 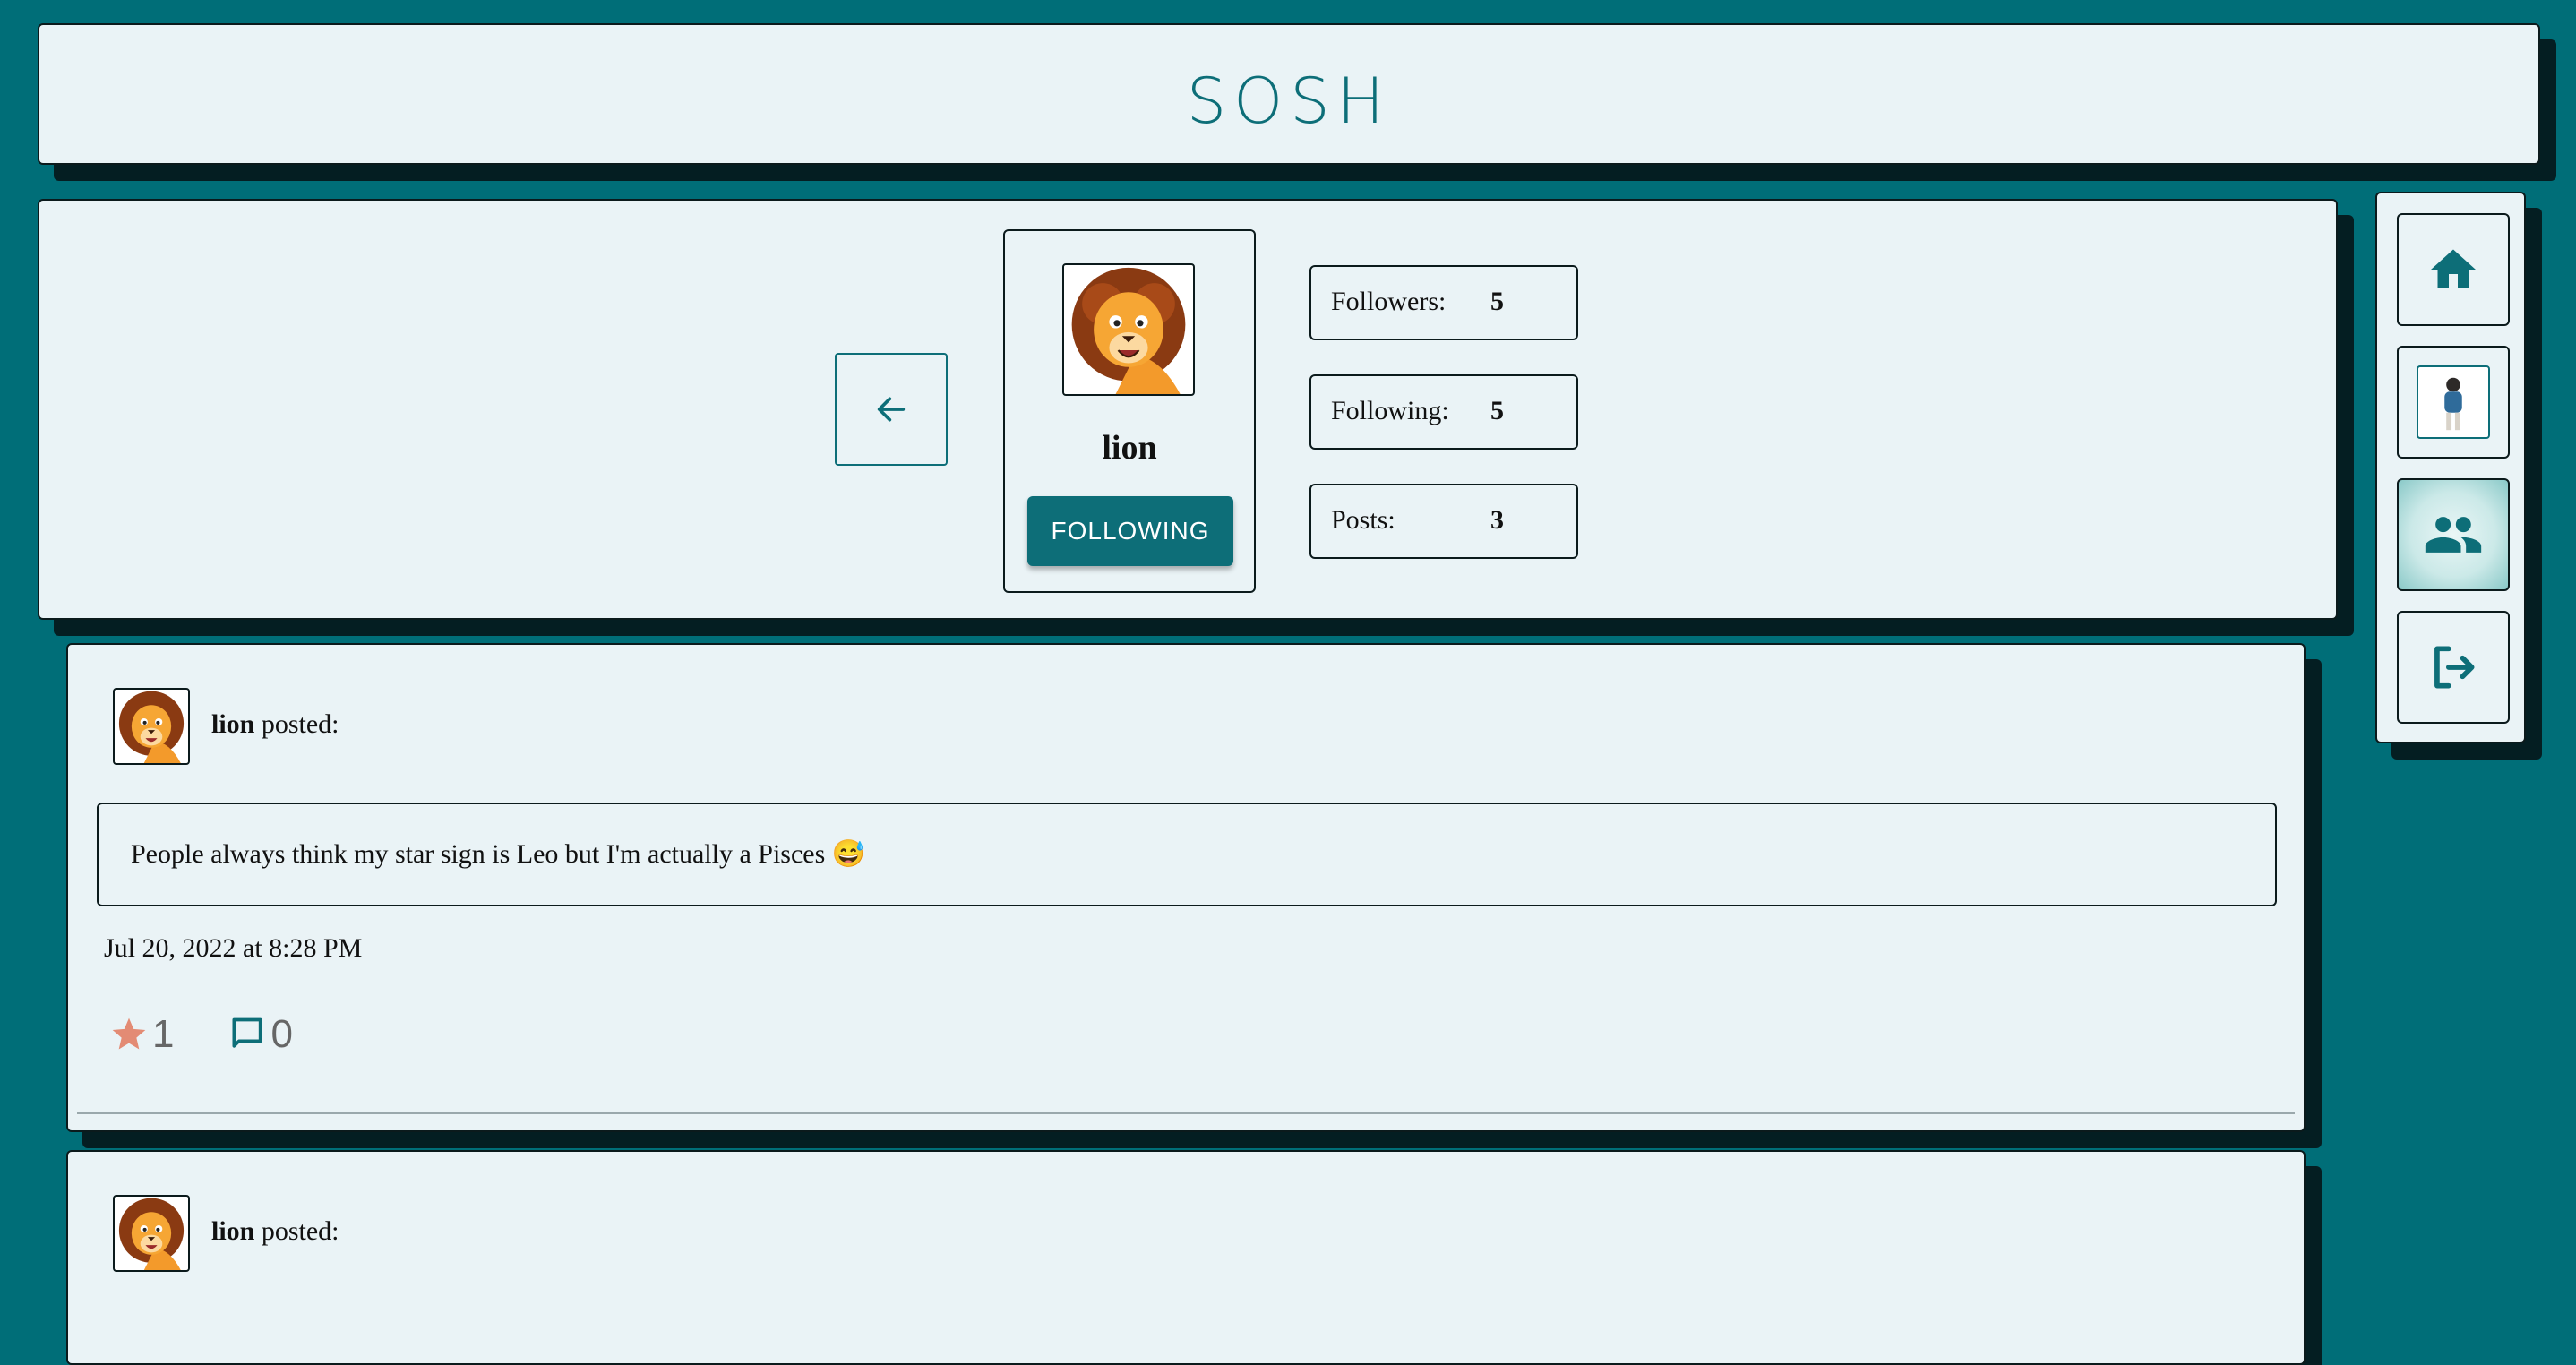 I want to click on nav-home-button, so click(x=2453, y=269).